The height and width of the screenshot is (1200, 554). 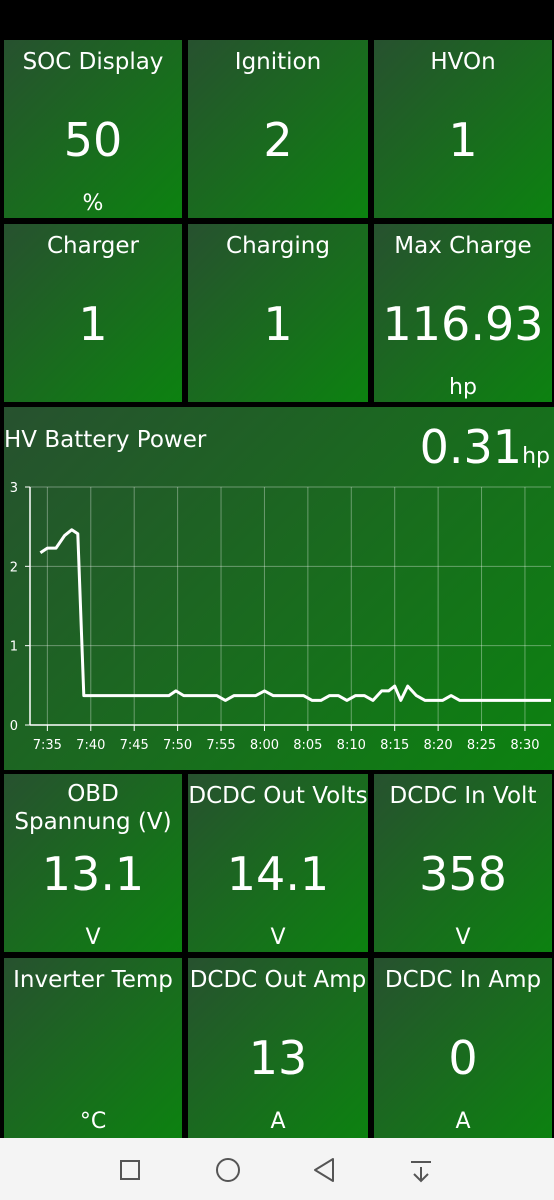 I want to click on tile-title: DCDC Out Volts, so click(x=278, y=796).